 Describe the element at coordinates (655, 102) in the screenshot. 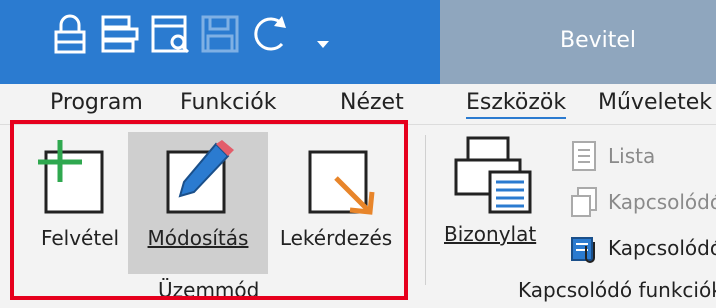

I see `tab-muveletek: Műveletek` at that location.